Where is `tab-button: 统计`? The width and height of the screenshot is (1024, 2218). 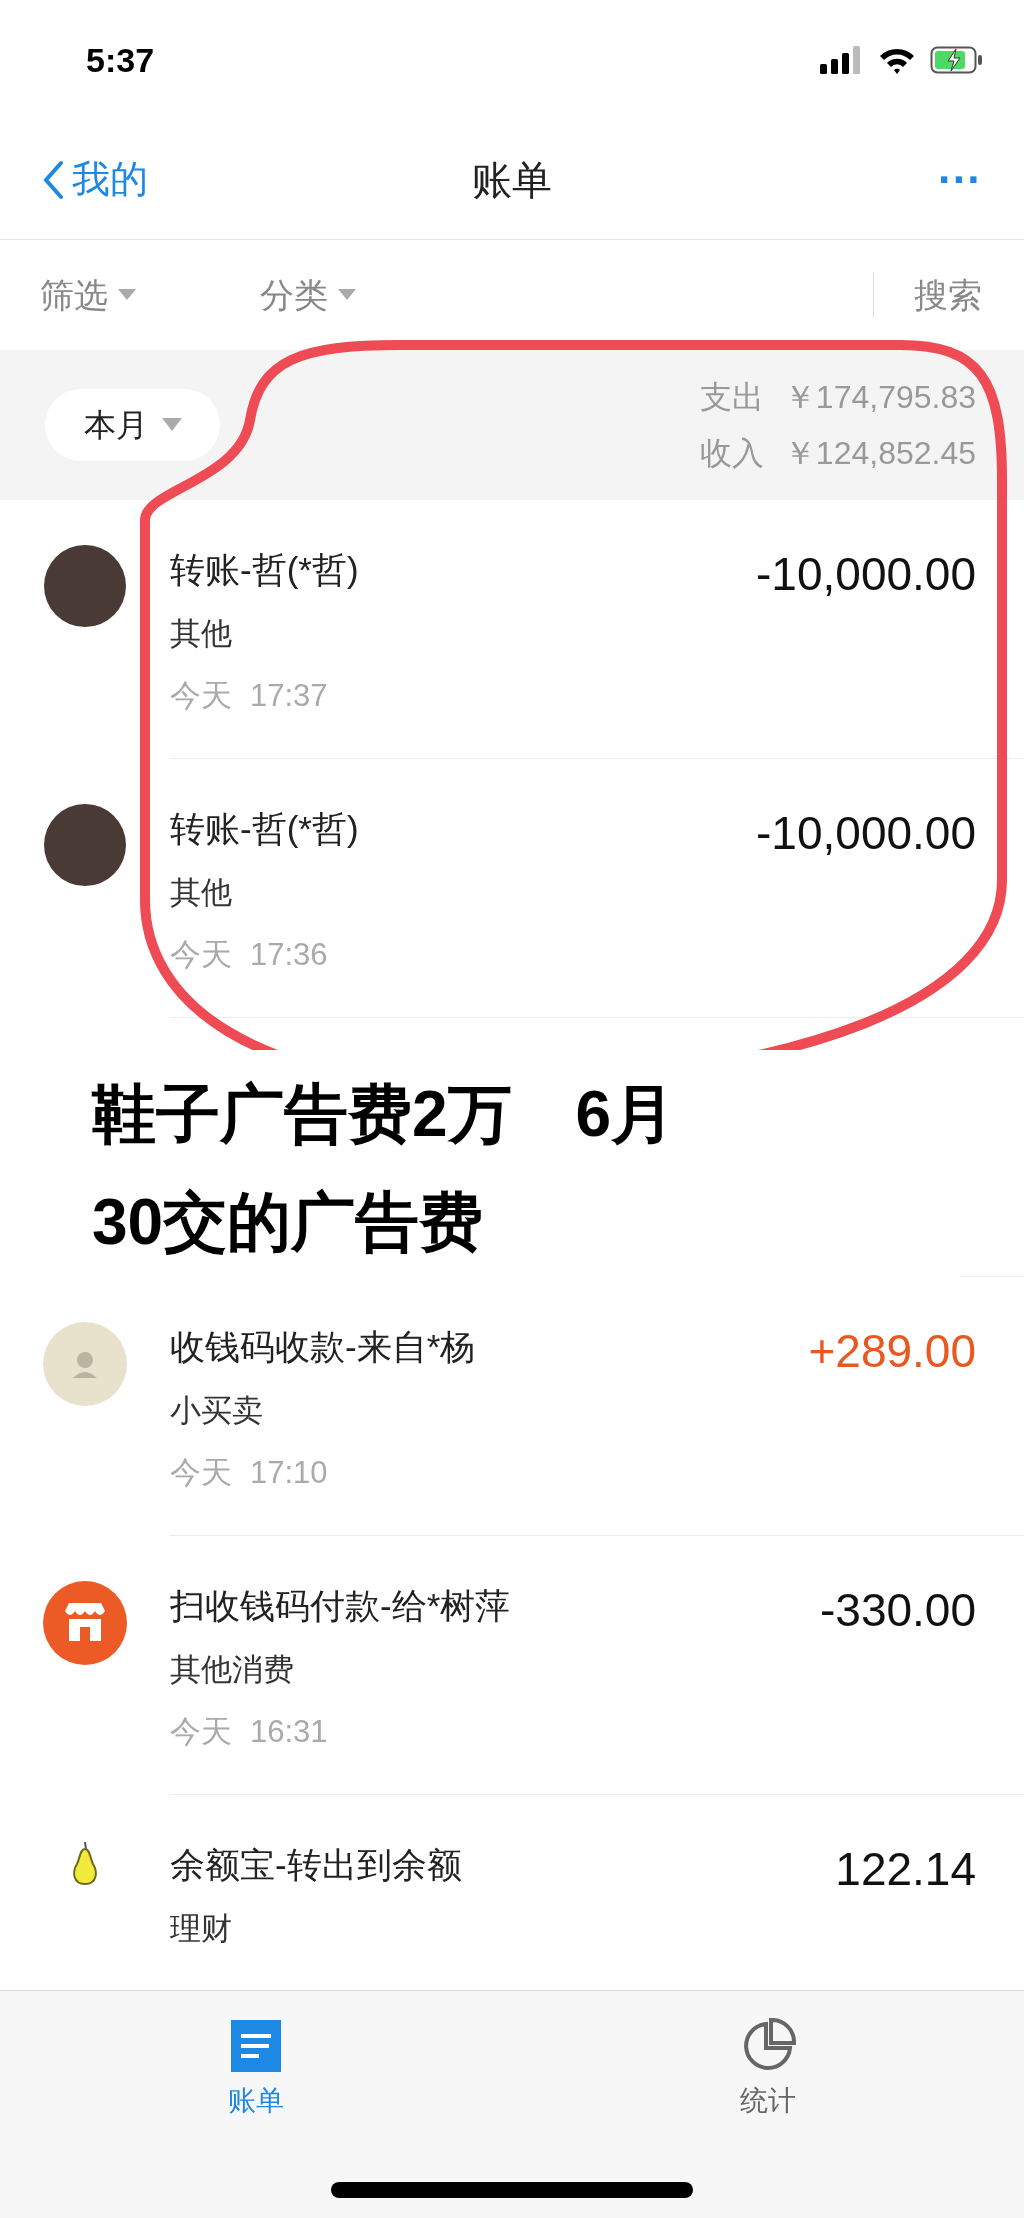
tab-button: 统计 is located at coordinates (768, 2056).